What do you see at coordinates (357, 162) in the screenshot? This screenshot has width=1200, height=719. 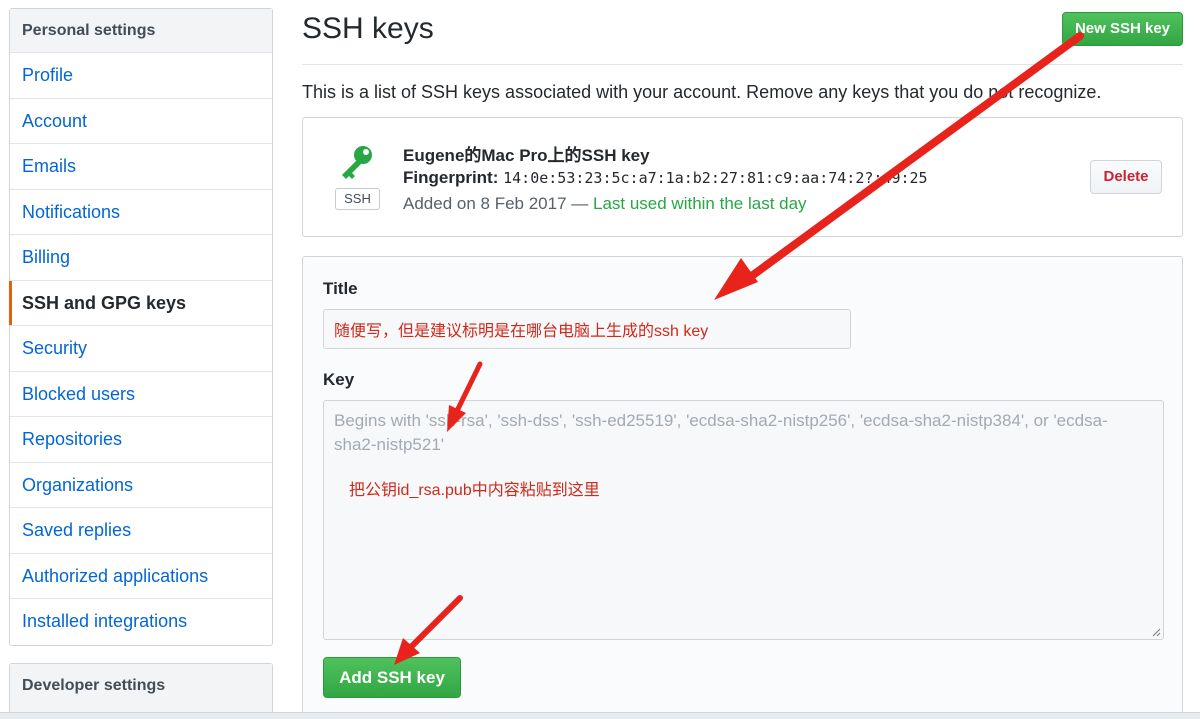 I see `key-icon` at bounding box center [357, 162].